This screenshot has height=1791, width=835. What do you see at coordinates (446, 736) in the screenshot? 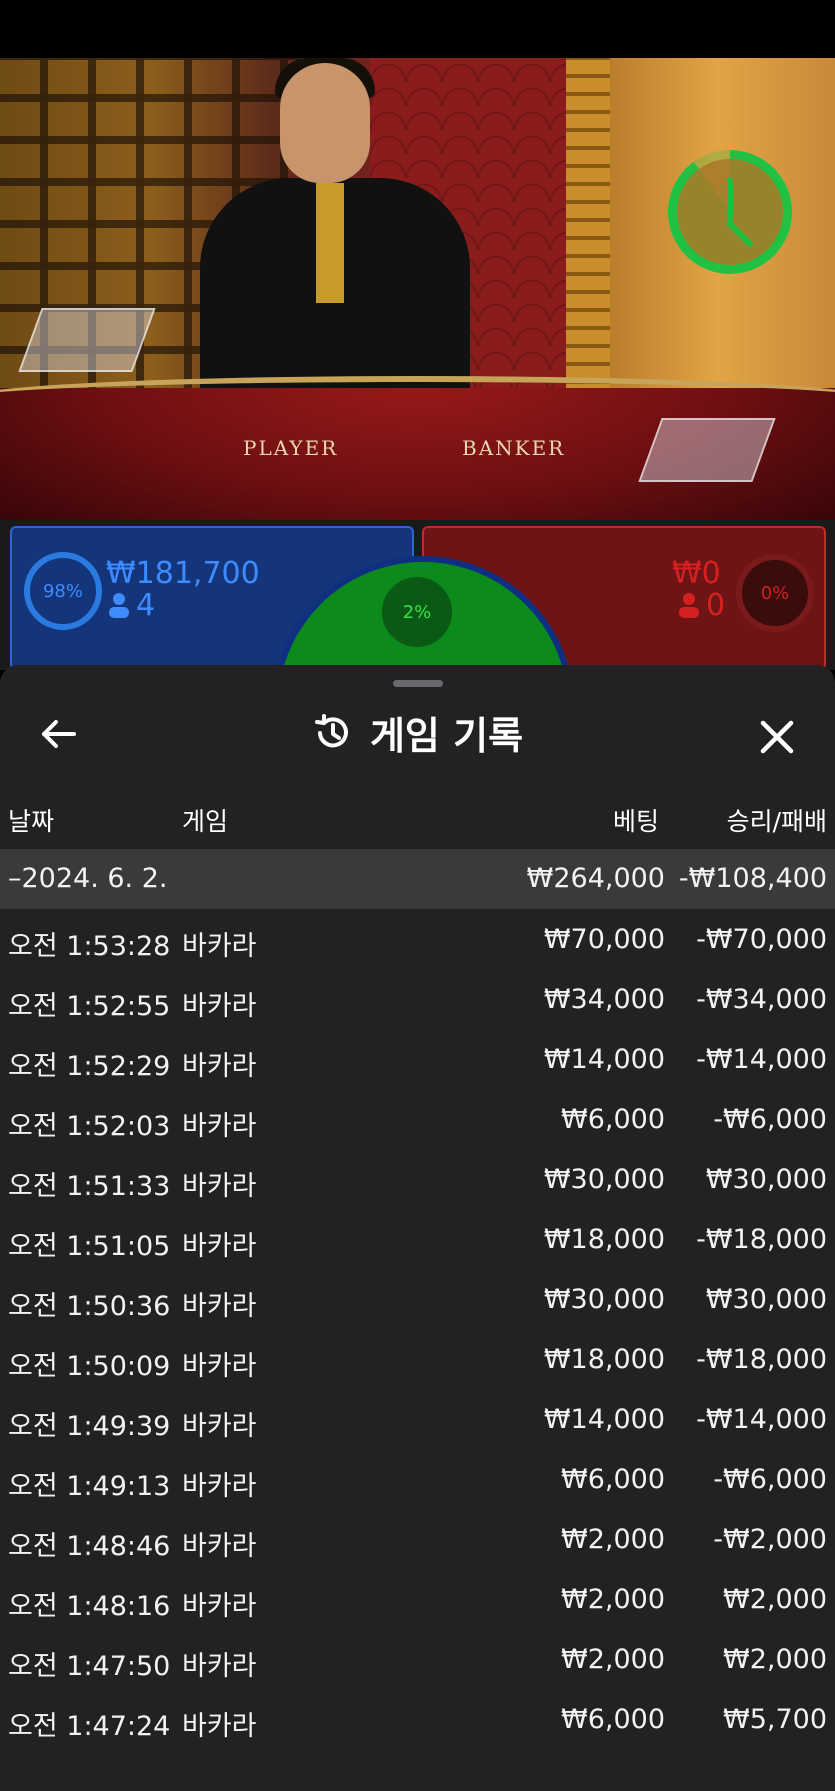
I see `sheet-title: 게임 기록` at bounding box center [446, 736].